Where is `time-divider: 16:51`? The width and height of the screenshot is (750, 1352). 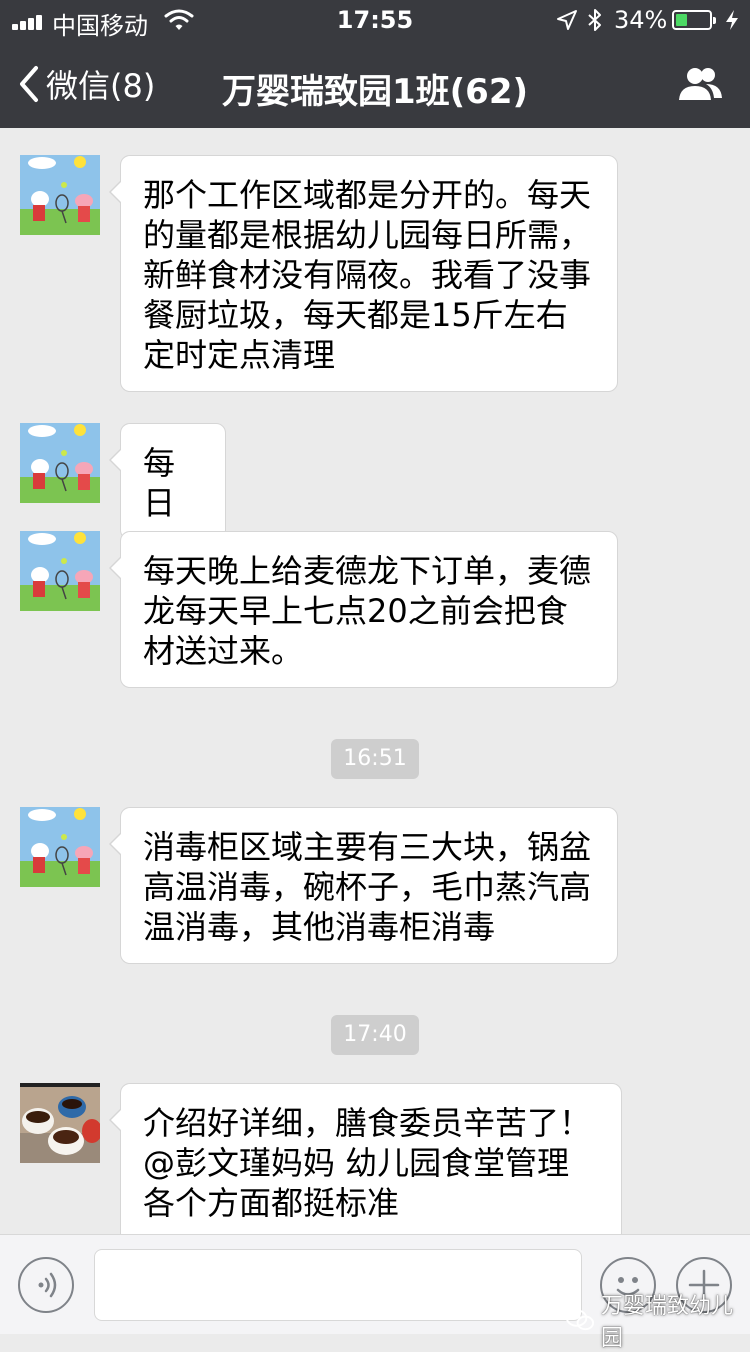
time-divider: 16:51 is located at coordinates (375, 759).